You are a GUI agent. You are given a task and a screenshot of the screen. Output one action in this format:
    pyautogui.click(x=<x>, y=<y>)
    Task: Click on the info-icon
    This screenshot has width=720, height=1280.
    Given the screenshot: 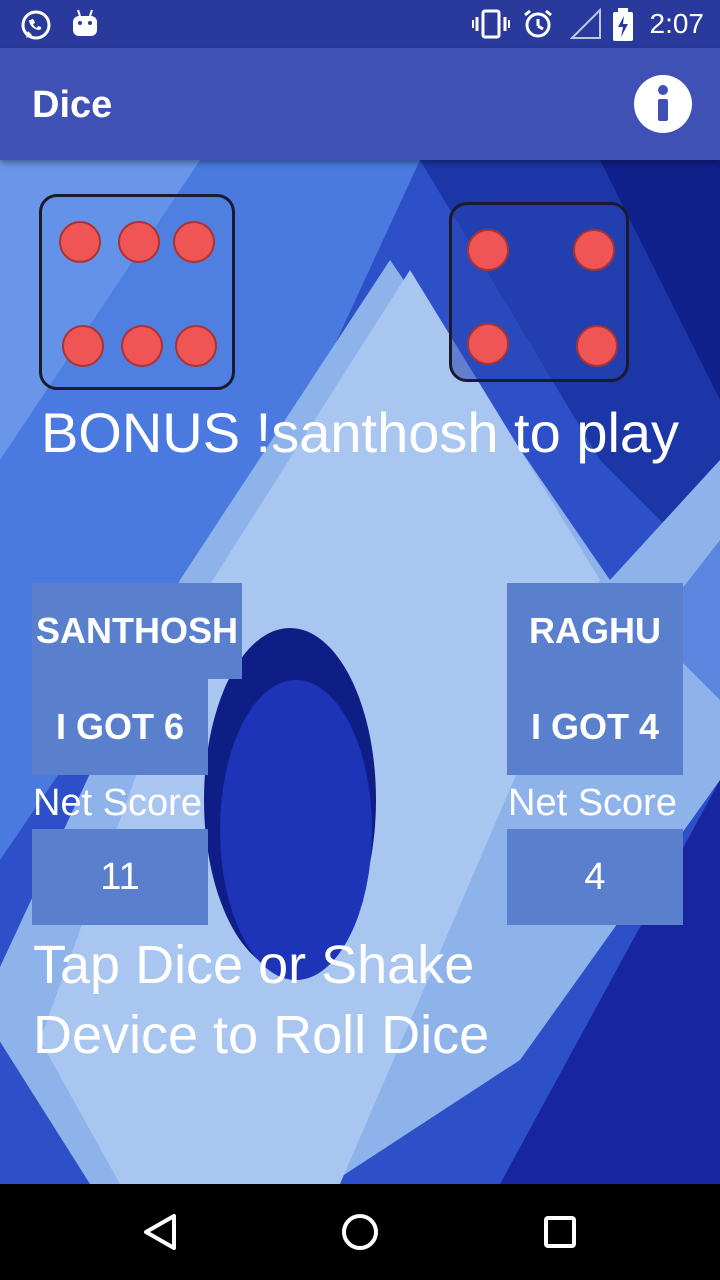 What is the action you would take?
    pyautogui.click(x=663, y=103)
    